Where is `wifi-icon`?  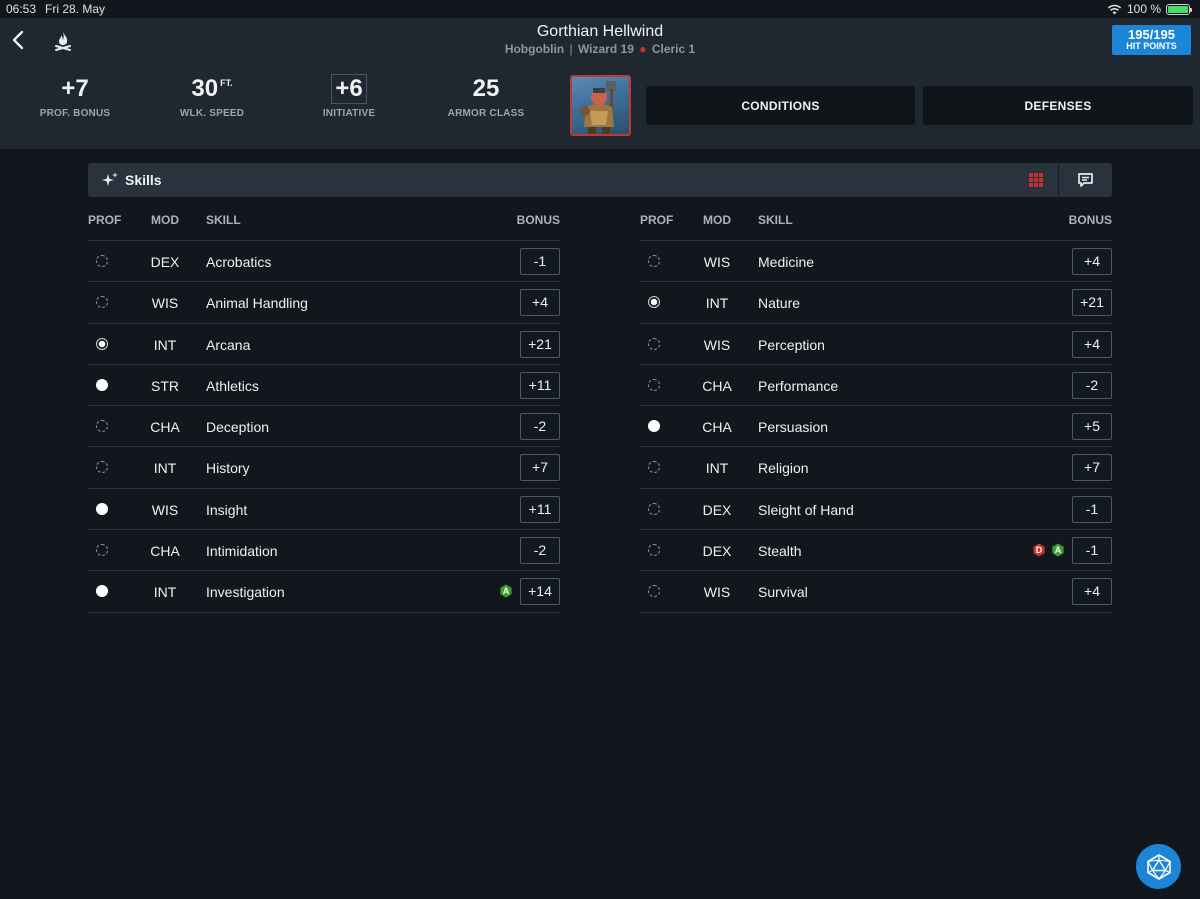
wifi-icon is located at coordinates (1114, 9).